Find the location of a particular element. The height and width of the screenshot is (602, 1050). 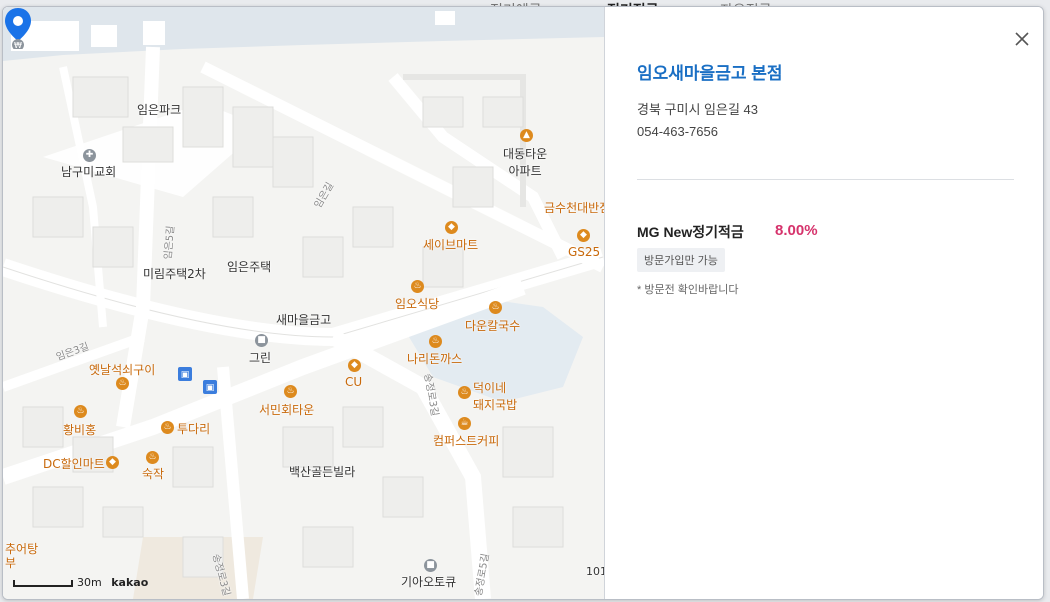

map-label-donkatsu: 나리돈까스 is located at coordinates (435, 359).